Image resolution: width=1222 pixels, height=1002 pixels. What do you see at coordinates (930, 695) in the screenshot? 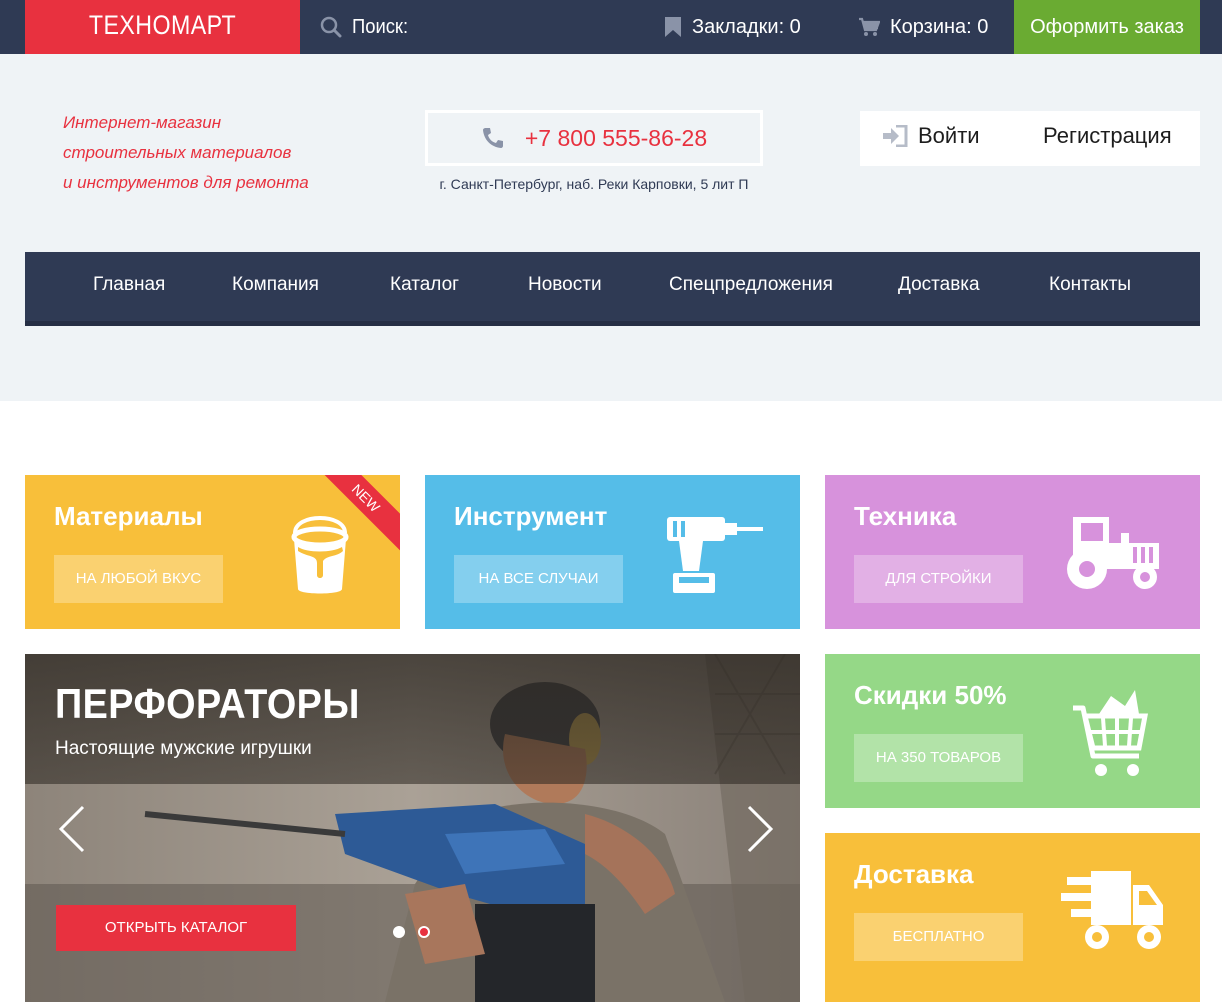
I see `tile-title: Скидки 50%` at bounding box center [930, 695].